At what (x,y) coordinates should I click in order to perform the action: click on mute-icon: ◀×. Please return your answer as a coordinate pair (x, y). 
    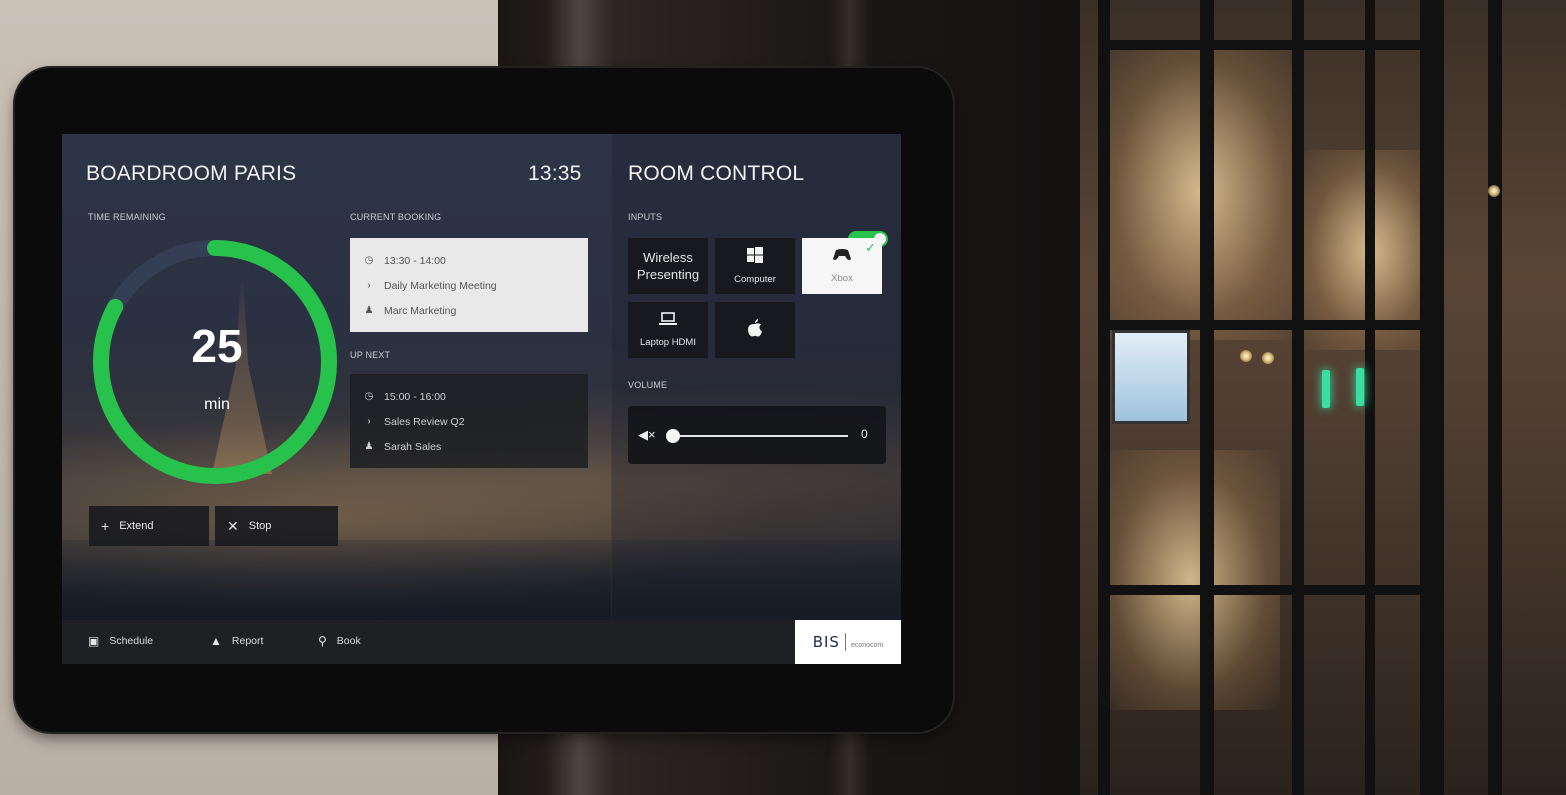
    Looking at the image, I should click on (647, 435).